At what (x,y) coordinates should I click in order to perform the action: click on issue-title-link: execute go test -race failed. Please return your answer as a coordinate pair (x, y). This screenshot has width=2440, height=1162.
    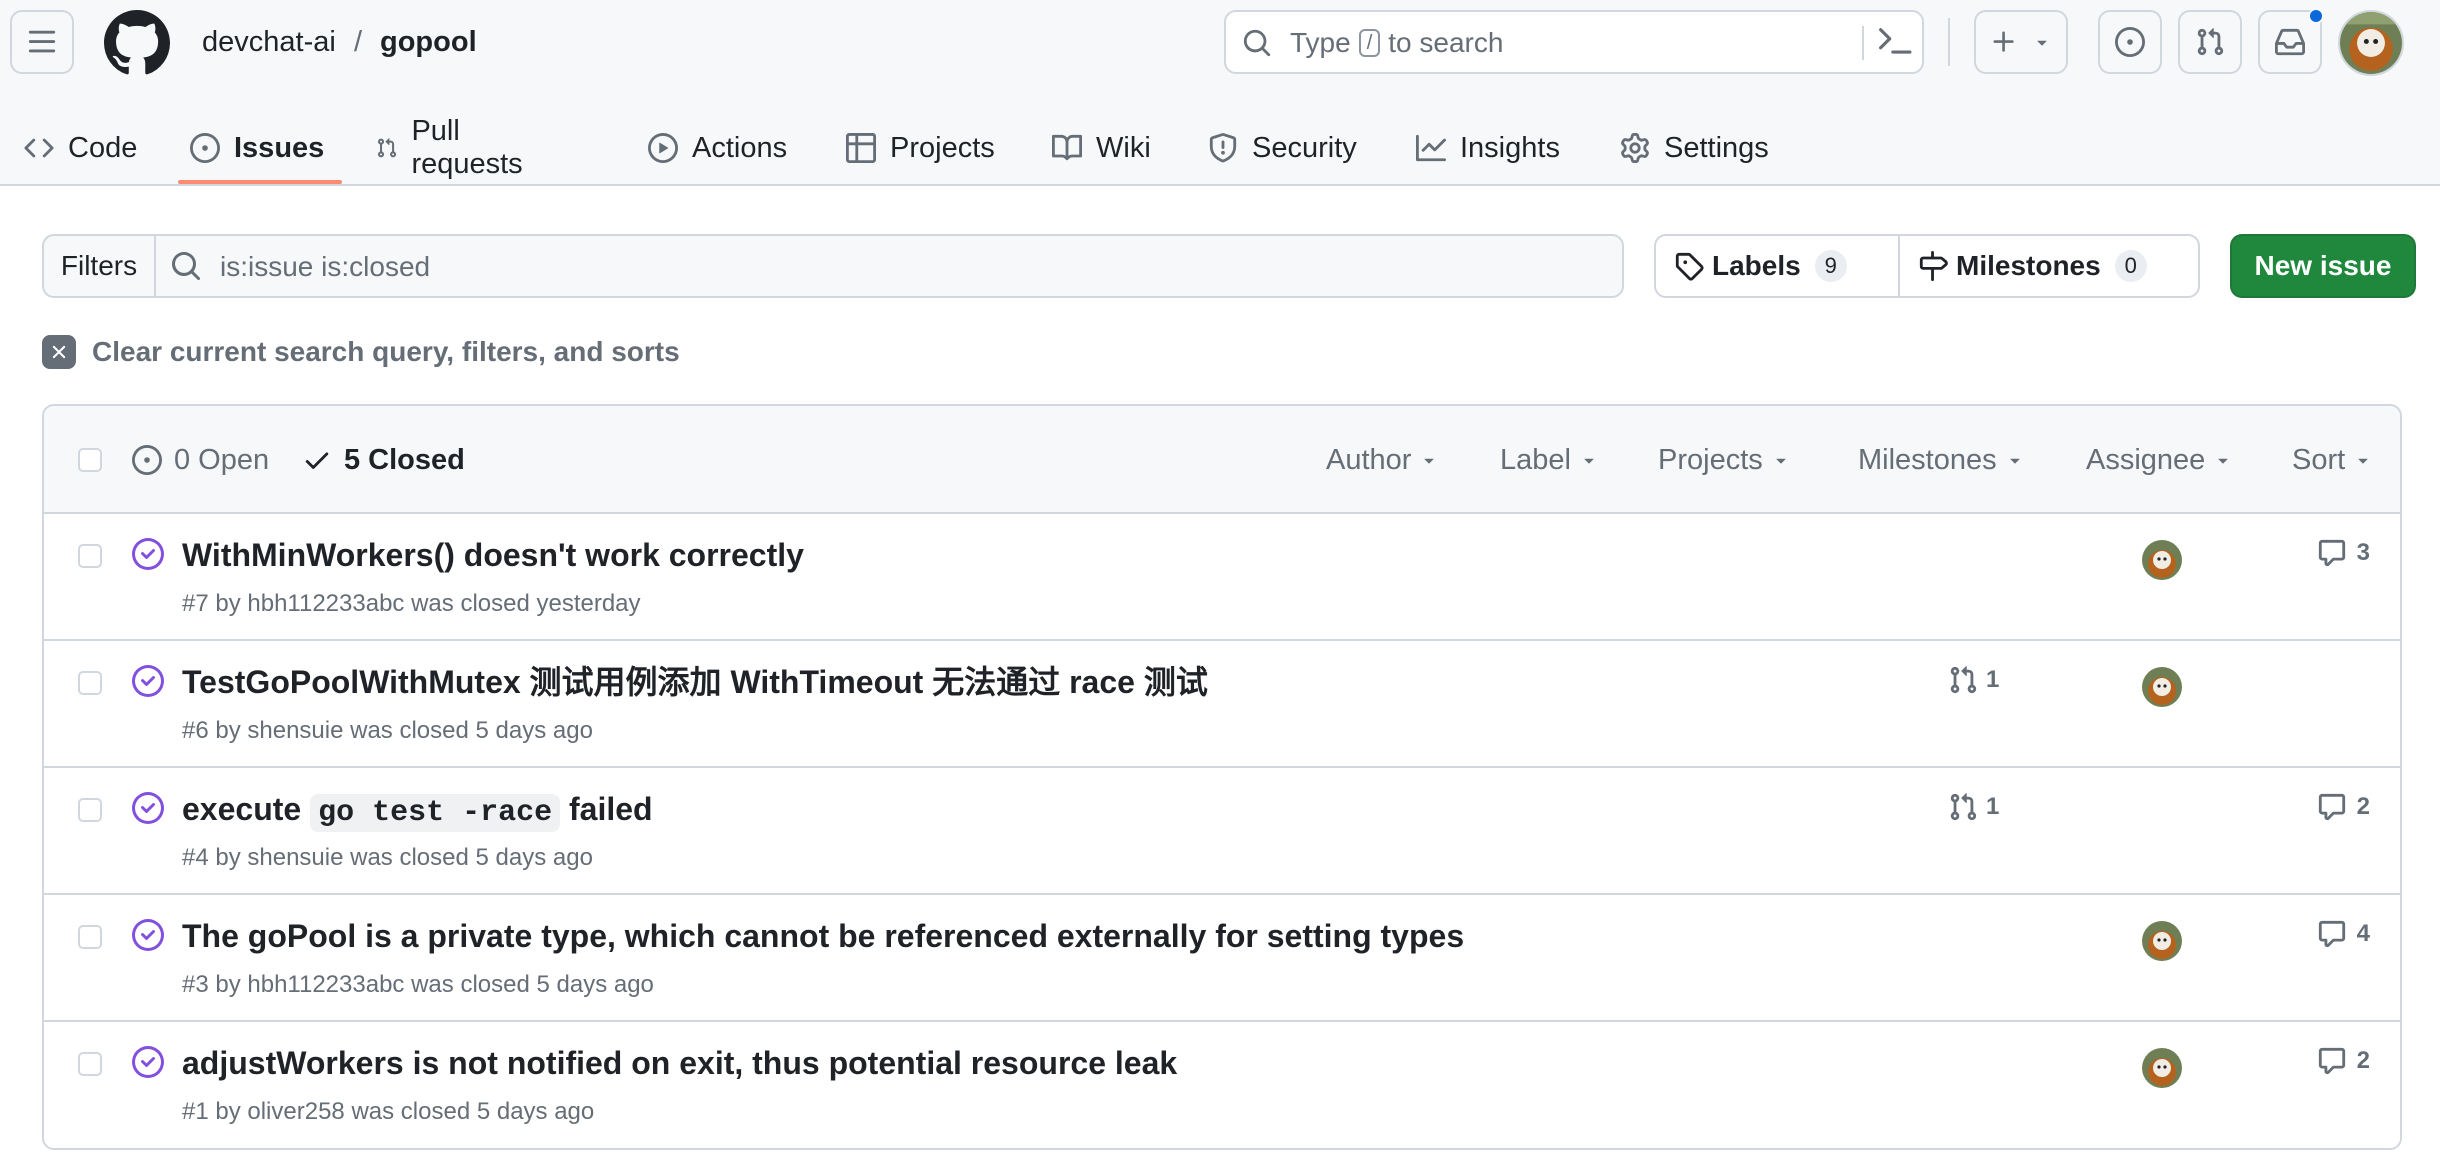
    Looking at the image, I should click on (417, 811).